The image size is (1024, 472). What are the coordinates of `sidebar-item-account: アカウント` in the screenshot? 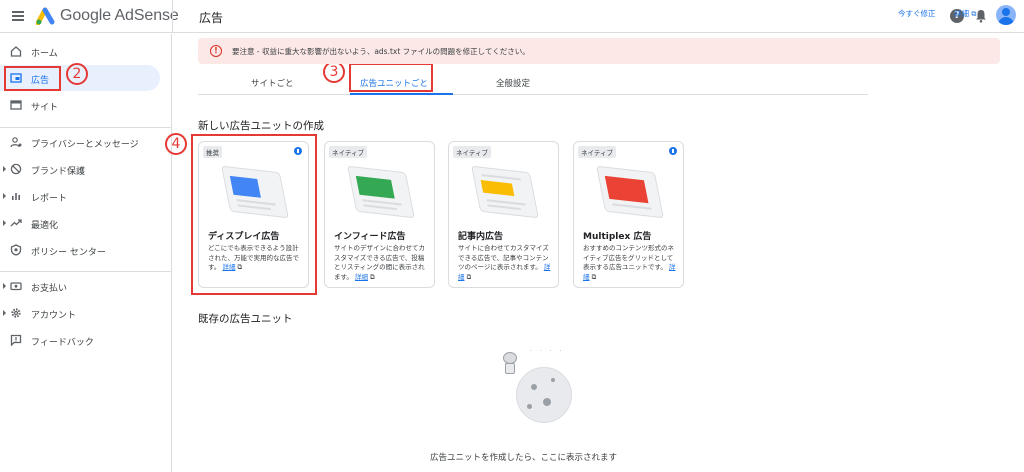 It's located at (80, 313).